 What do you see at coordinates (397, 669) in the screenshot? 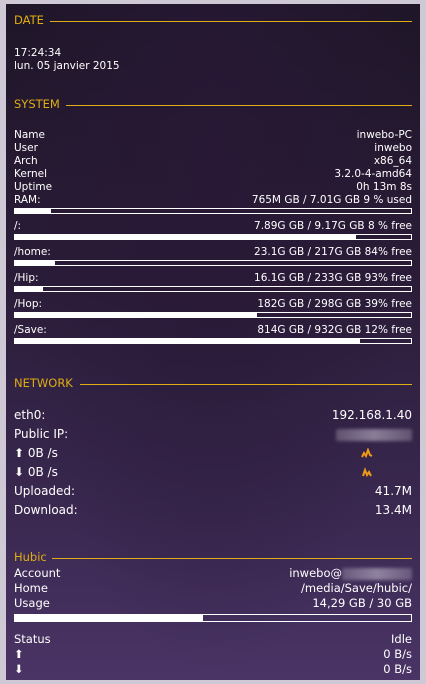
I see `hubic-download-value: 0 B/s` at bounding box center [397, 669].